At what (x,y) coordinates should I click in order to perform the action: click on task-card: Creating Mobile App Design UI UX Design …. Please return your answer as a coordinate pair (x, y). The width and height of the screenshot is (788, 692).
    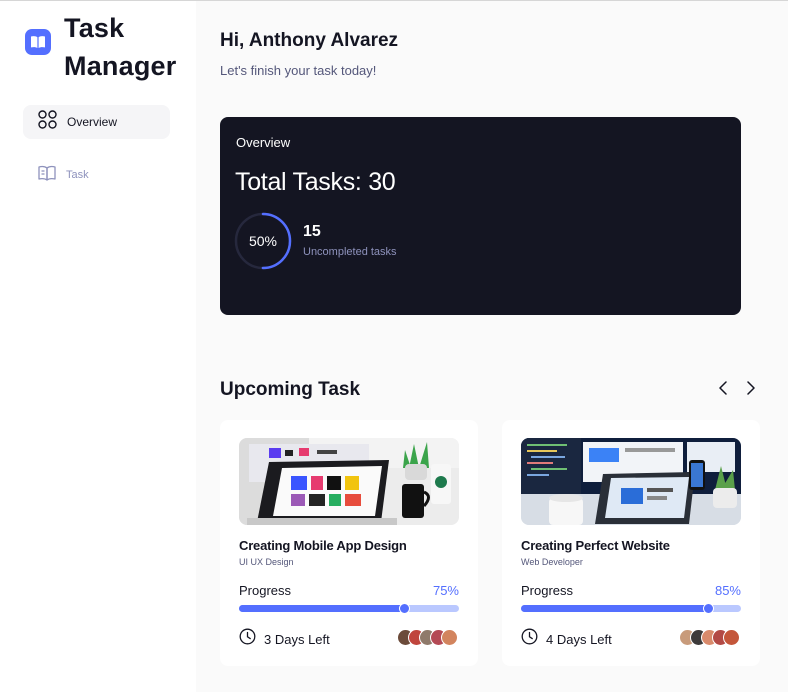
    Looking at the image, I should click on (349, 543).